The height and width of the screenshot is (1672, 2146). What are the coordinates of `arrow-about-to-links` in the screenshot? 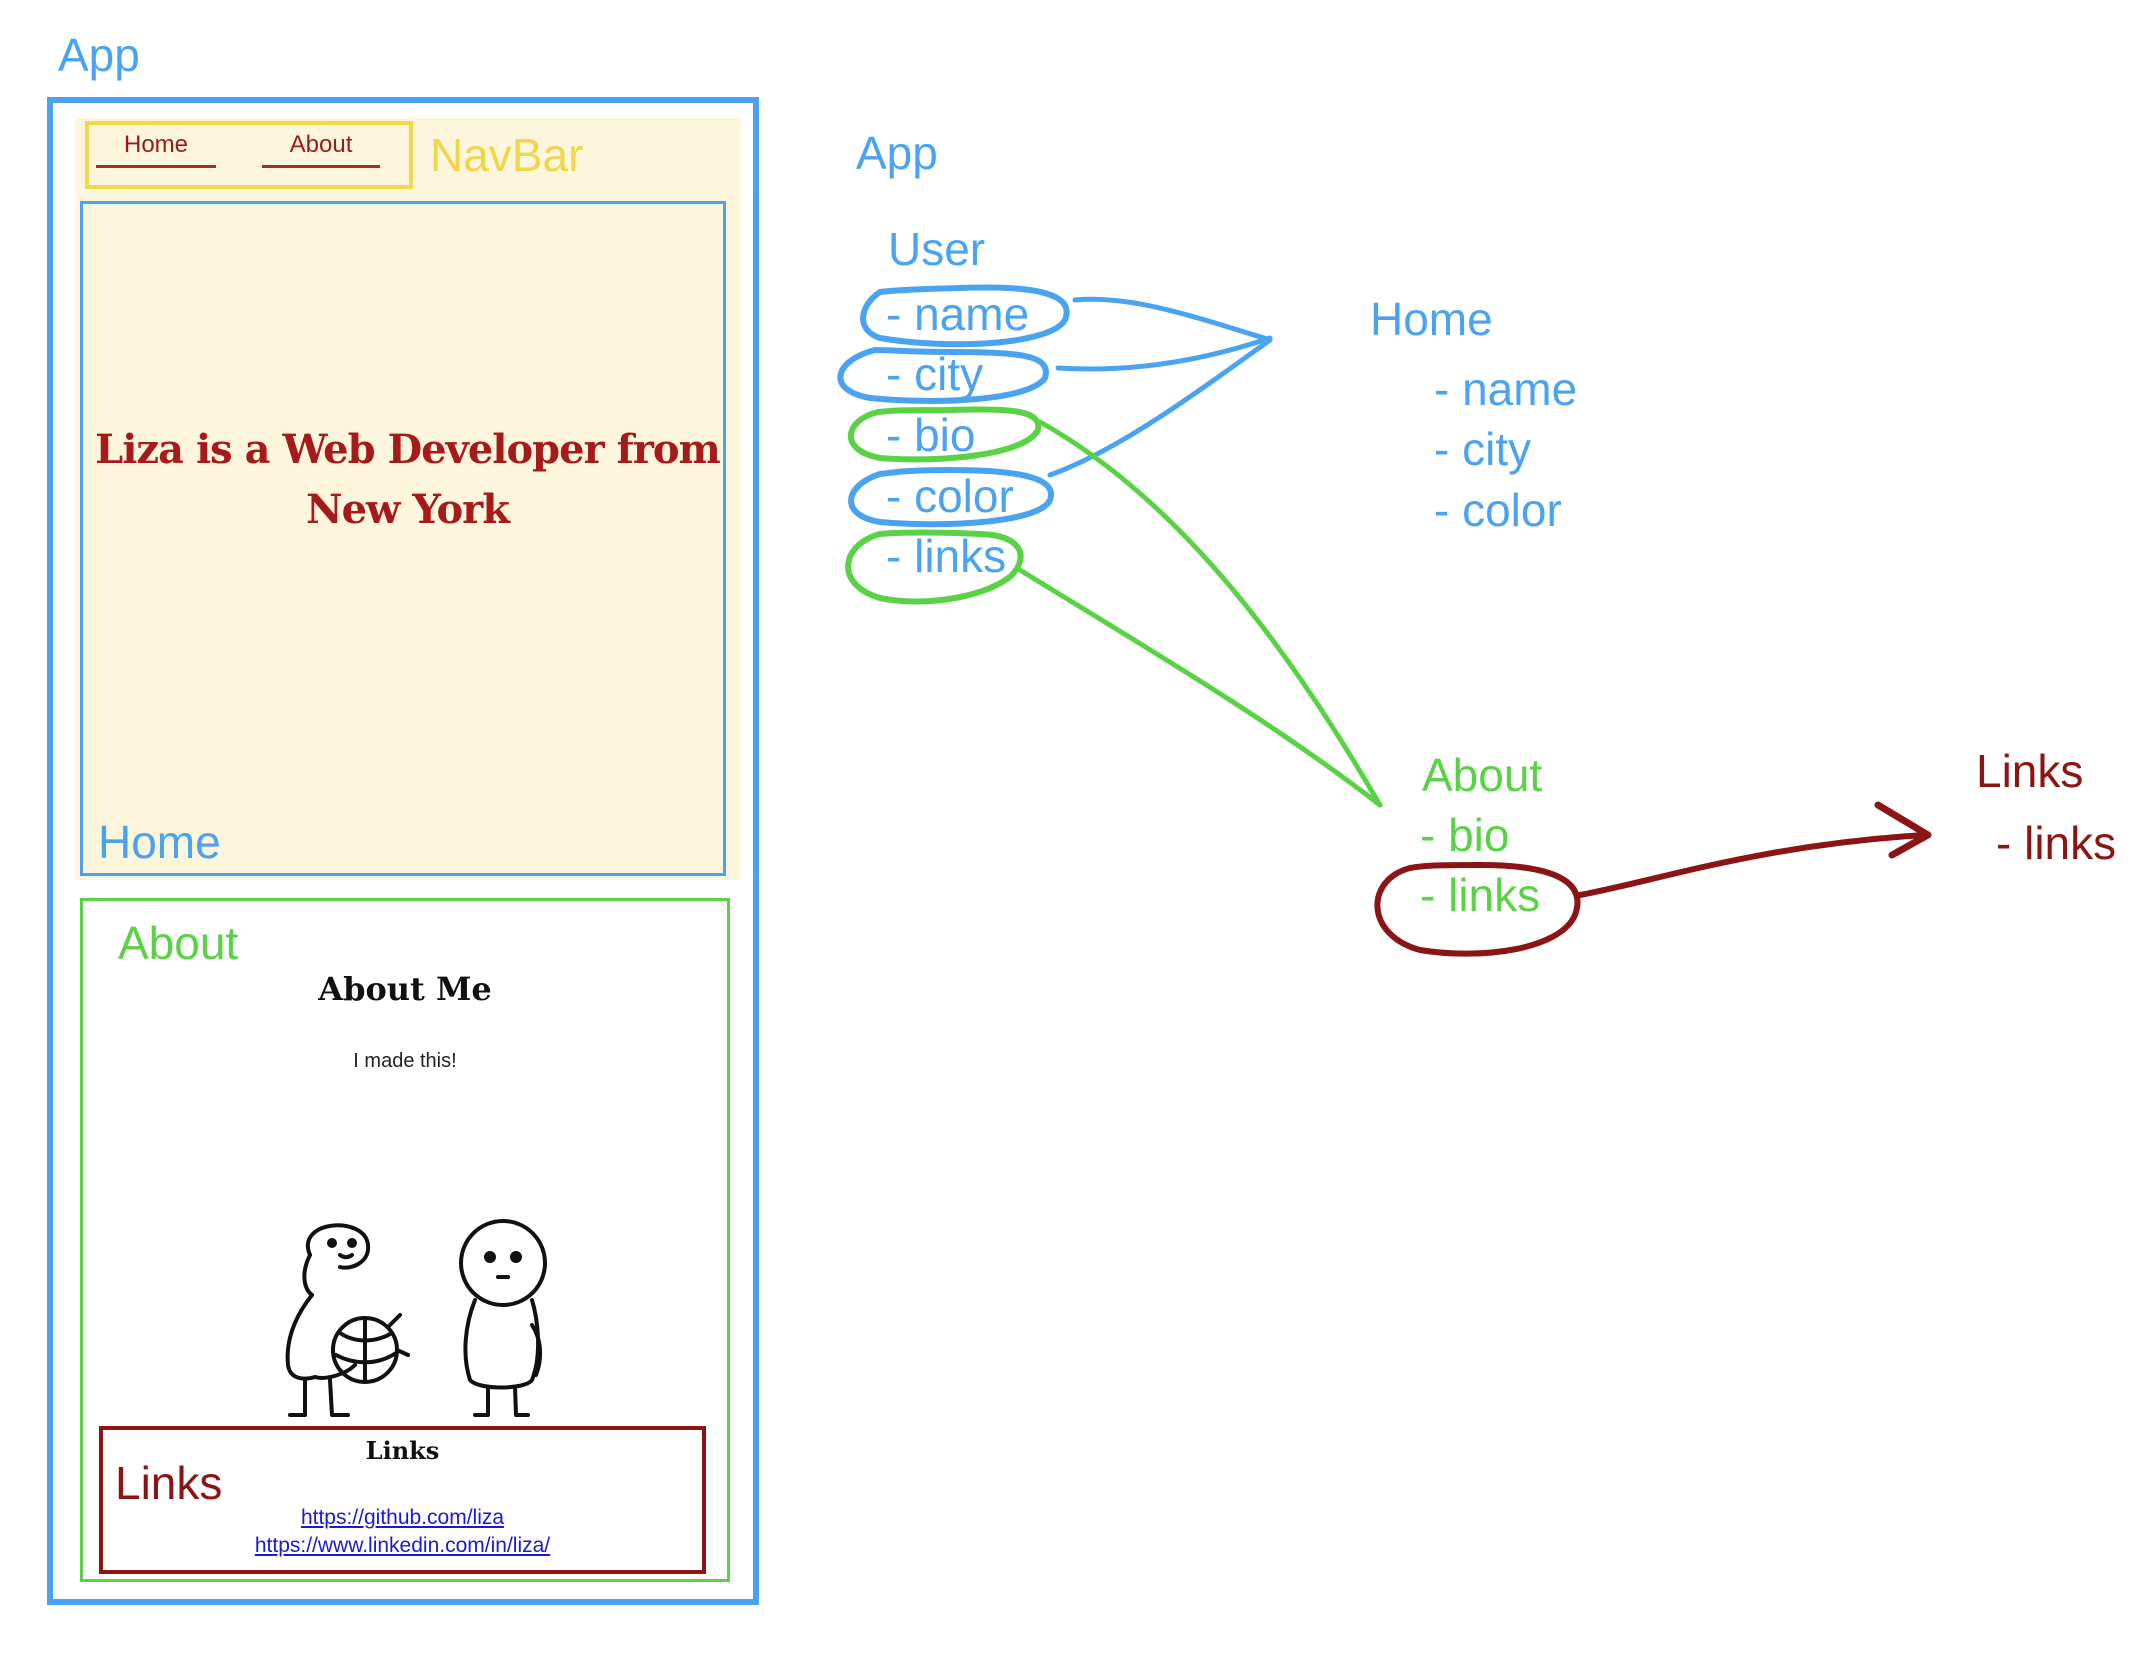 It's located at (1752, 865).